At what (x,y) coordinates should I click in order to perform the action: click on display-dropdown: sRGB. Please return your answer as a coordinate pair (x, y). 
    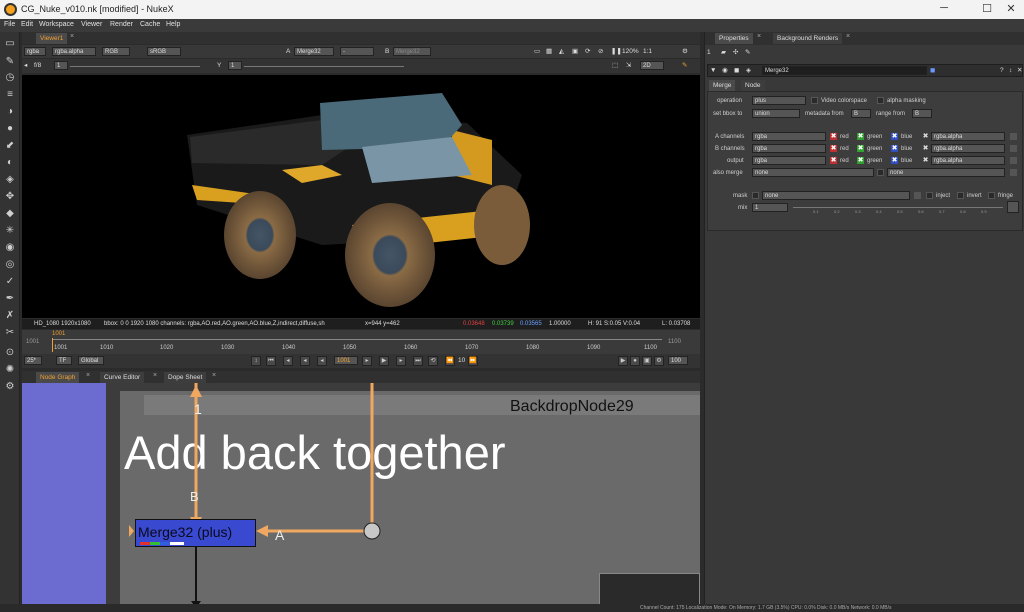
    Looking at the image, I should click on (164, 51).